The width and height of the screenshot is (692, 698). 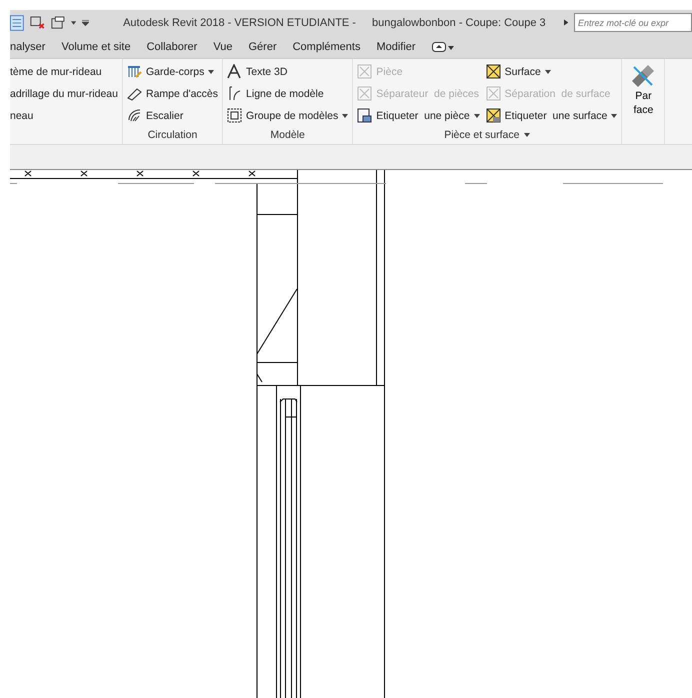 I want to click on ribbon-tab: Volume et site, so click(x=96, y=46).